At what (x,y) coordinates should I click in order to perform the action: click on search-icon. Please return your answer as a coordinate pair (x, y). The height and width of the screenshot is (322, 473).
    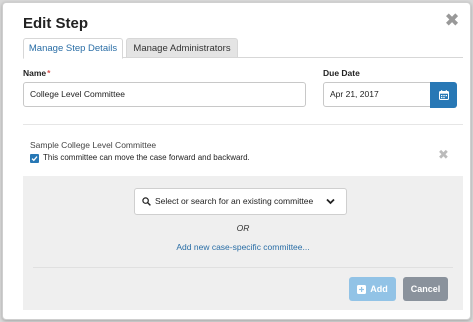
    Looking at the image, I should click on (146, 201).